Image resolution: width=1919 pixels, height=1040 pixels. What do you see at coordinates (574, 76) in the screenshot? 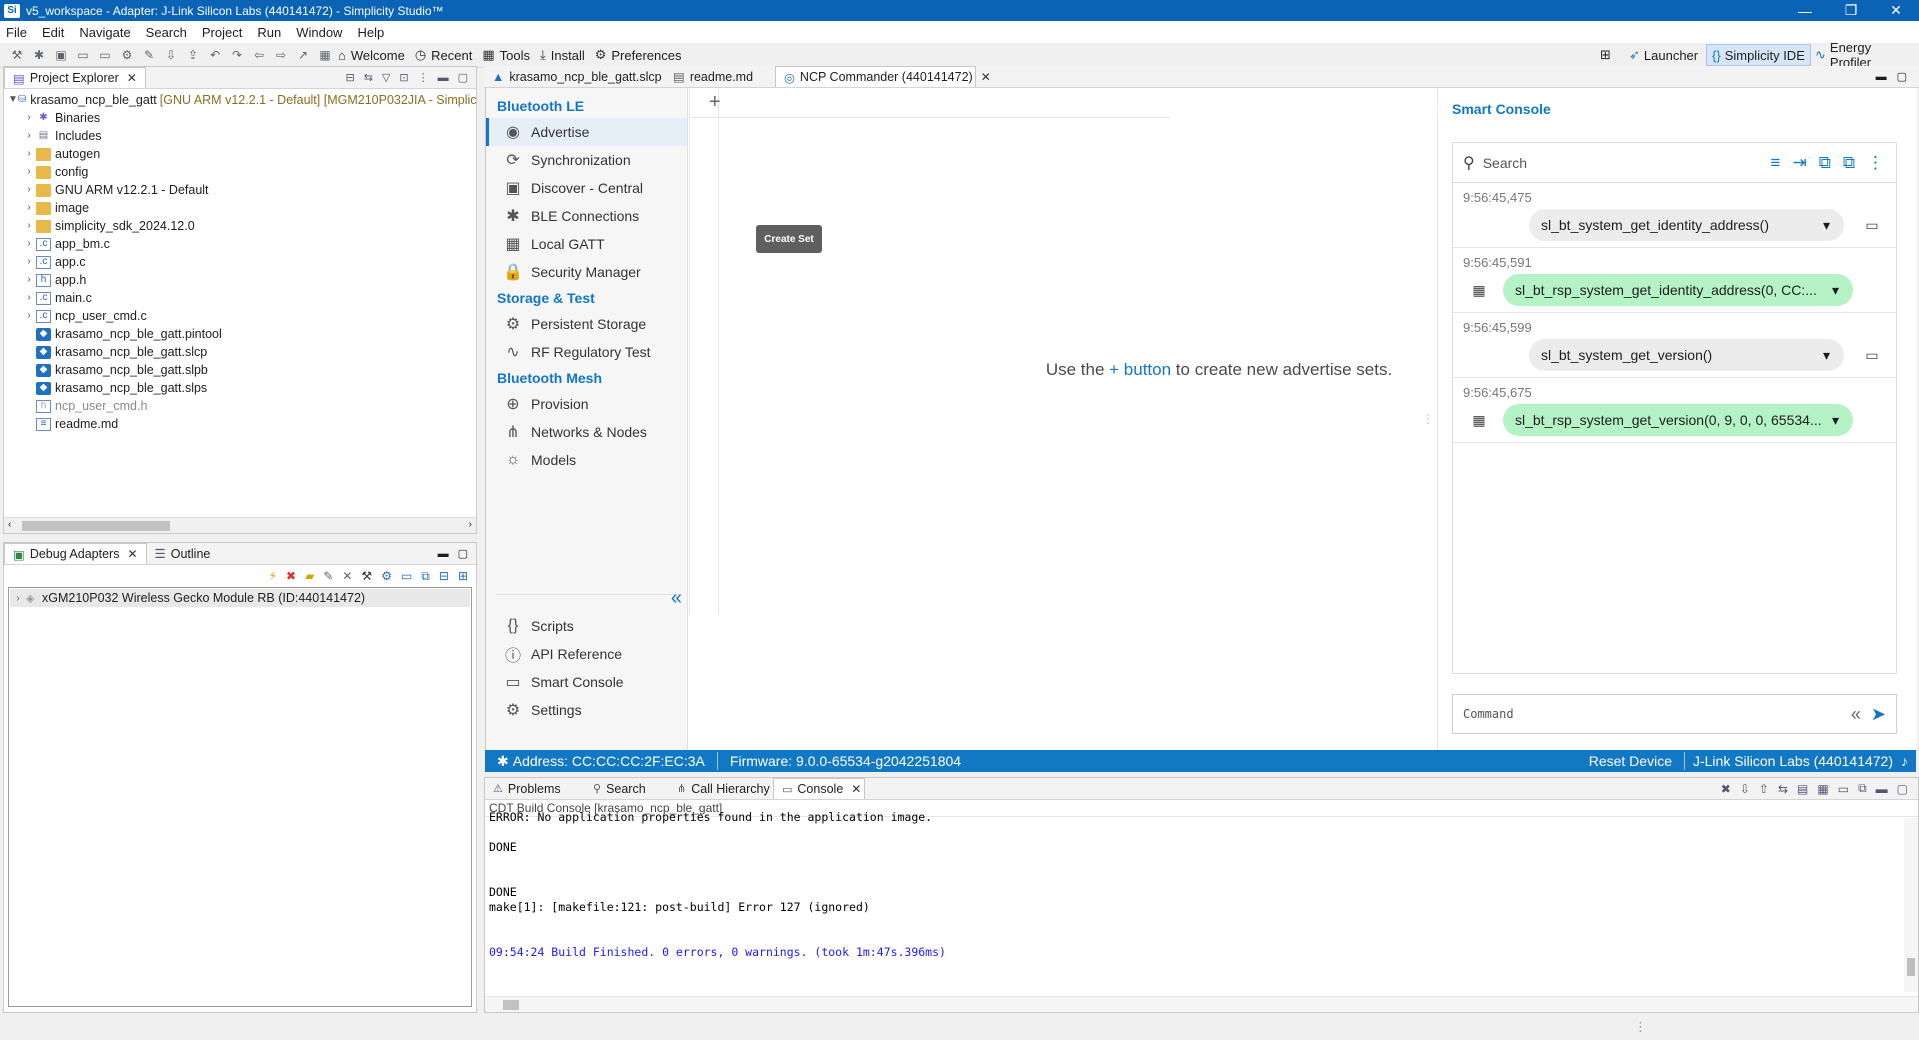
I see `tab-slcp: ▲ krasamo_ncp_ble_gatt.slcp` at bounding box center [574, 76].